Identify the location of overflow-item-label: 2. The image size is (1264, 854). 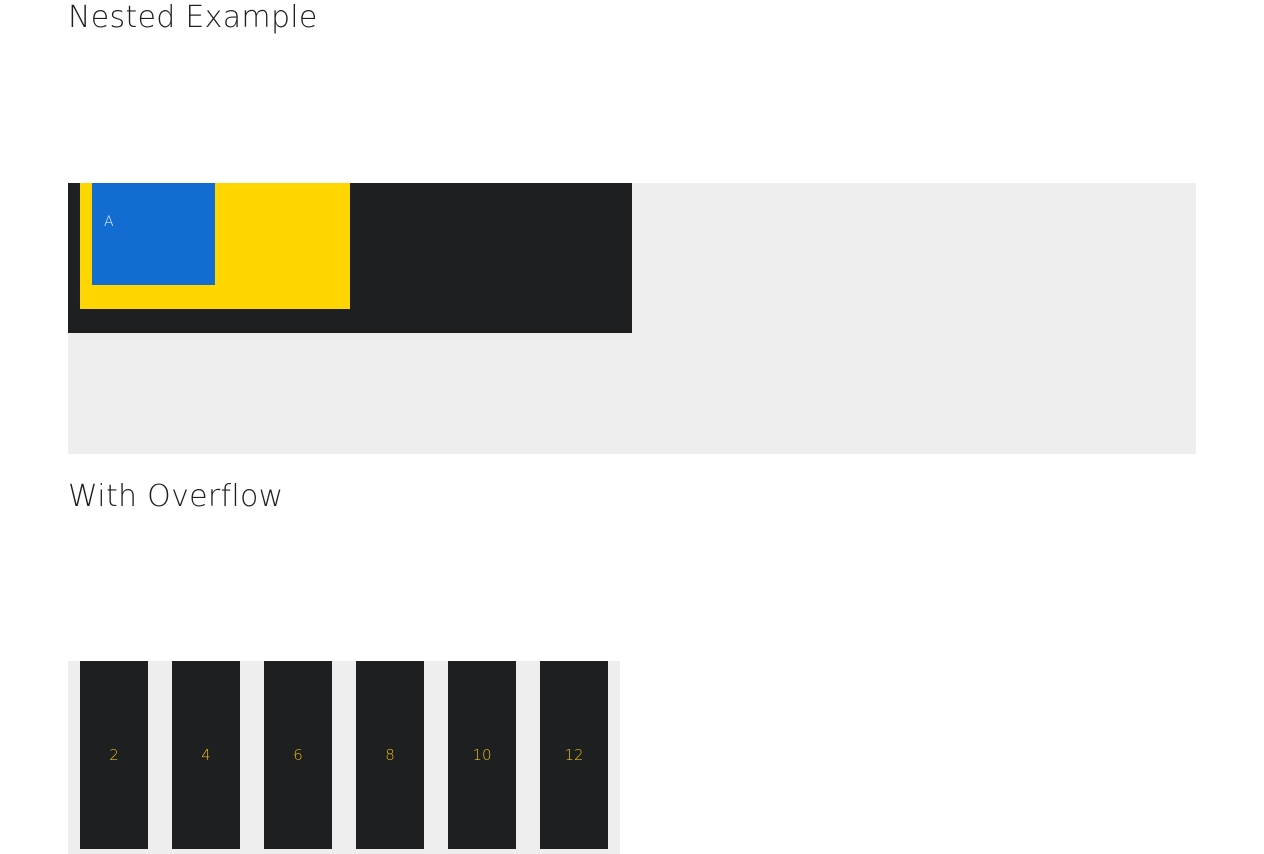
(114, 755).